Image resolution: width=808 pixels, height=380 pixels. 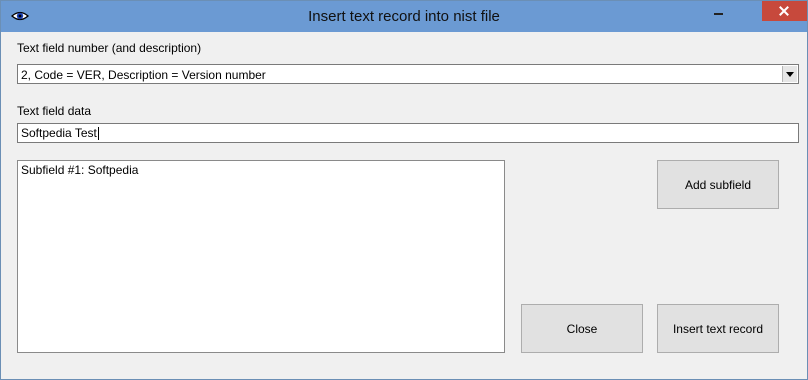 I want to click on close-button: Close, so click(x=582, y=328).